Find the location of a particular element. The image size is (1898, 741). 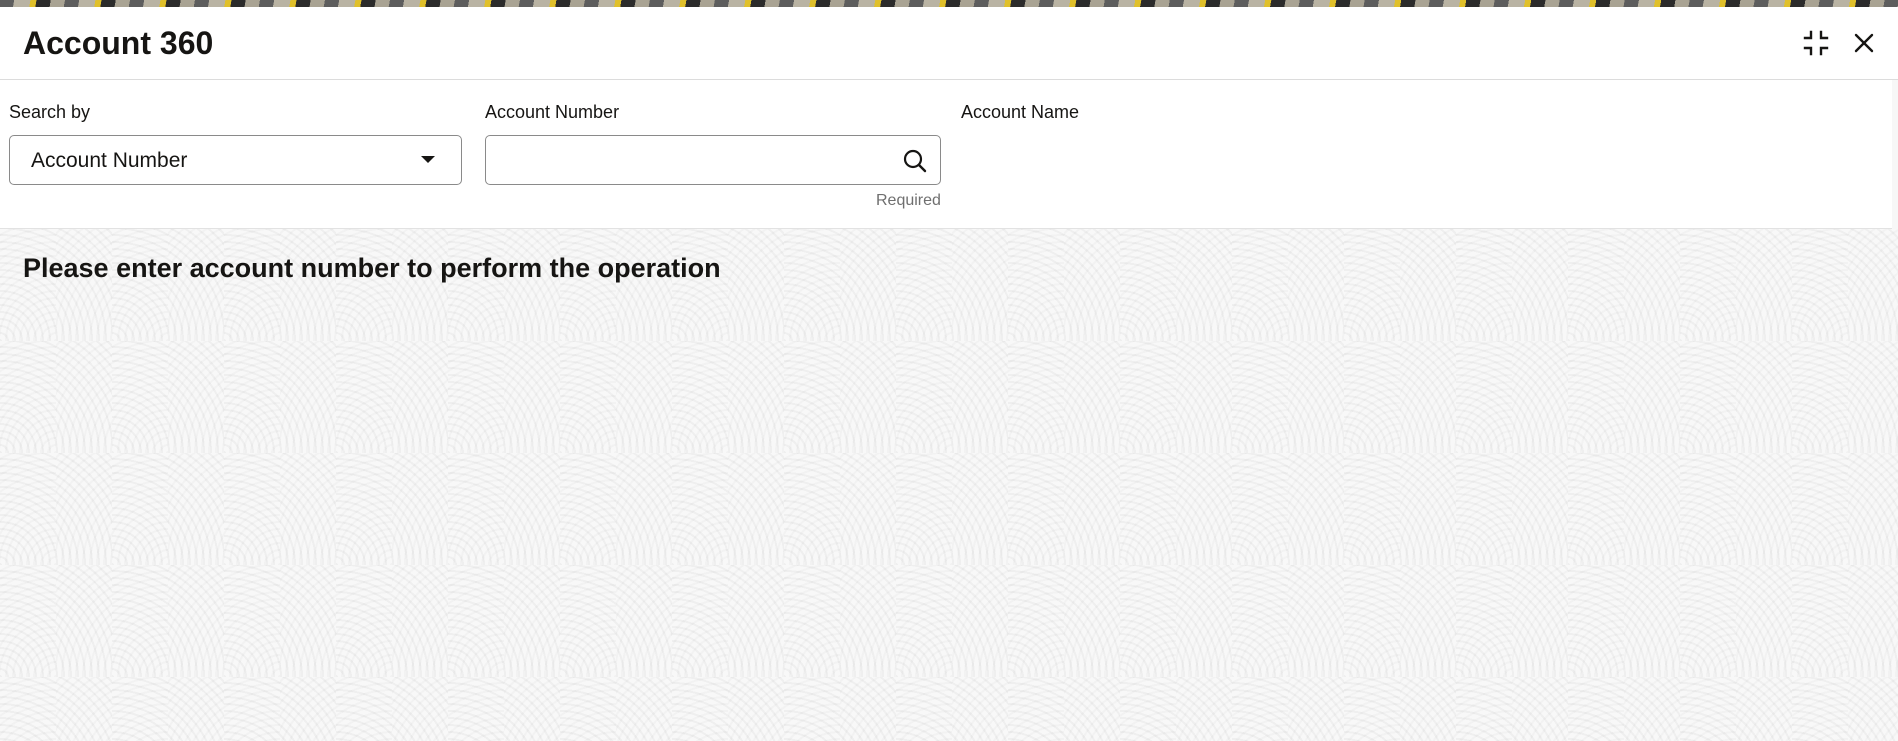

window-header: Account 360 is located at coordinates (949, 43).